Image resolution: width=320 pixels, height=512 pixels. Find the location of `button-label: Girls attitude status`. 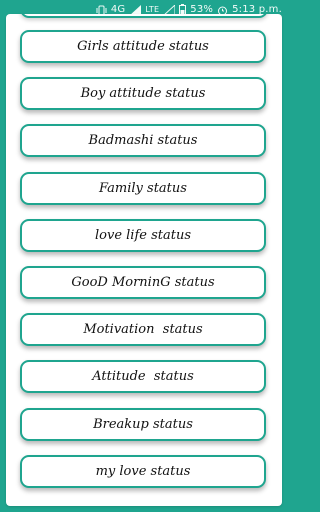

button-label: Girls attitude status is located at coordinates (143, 46).